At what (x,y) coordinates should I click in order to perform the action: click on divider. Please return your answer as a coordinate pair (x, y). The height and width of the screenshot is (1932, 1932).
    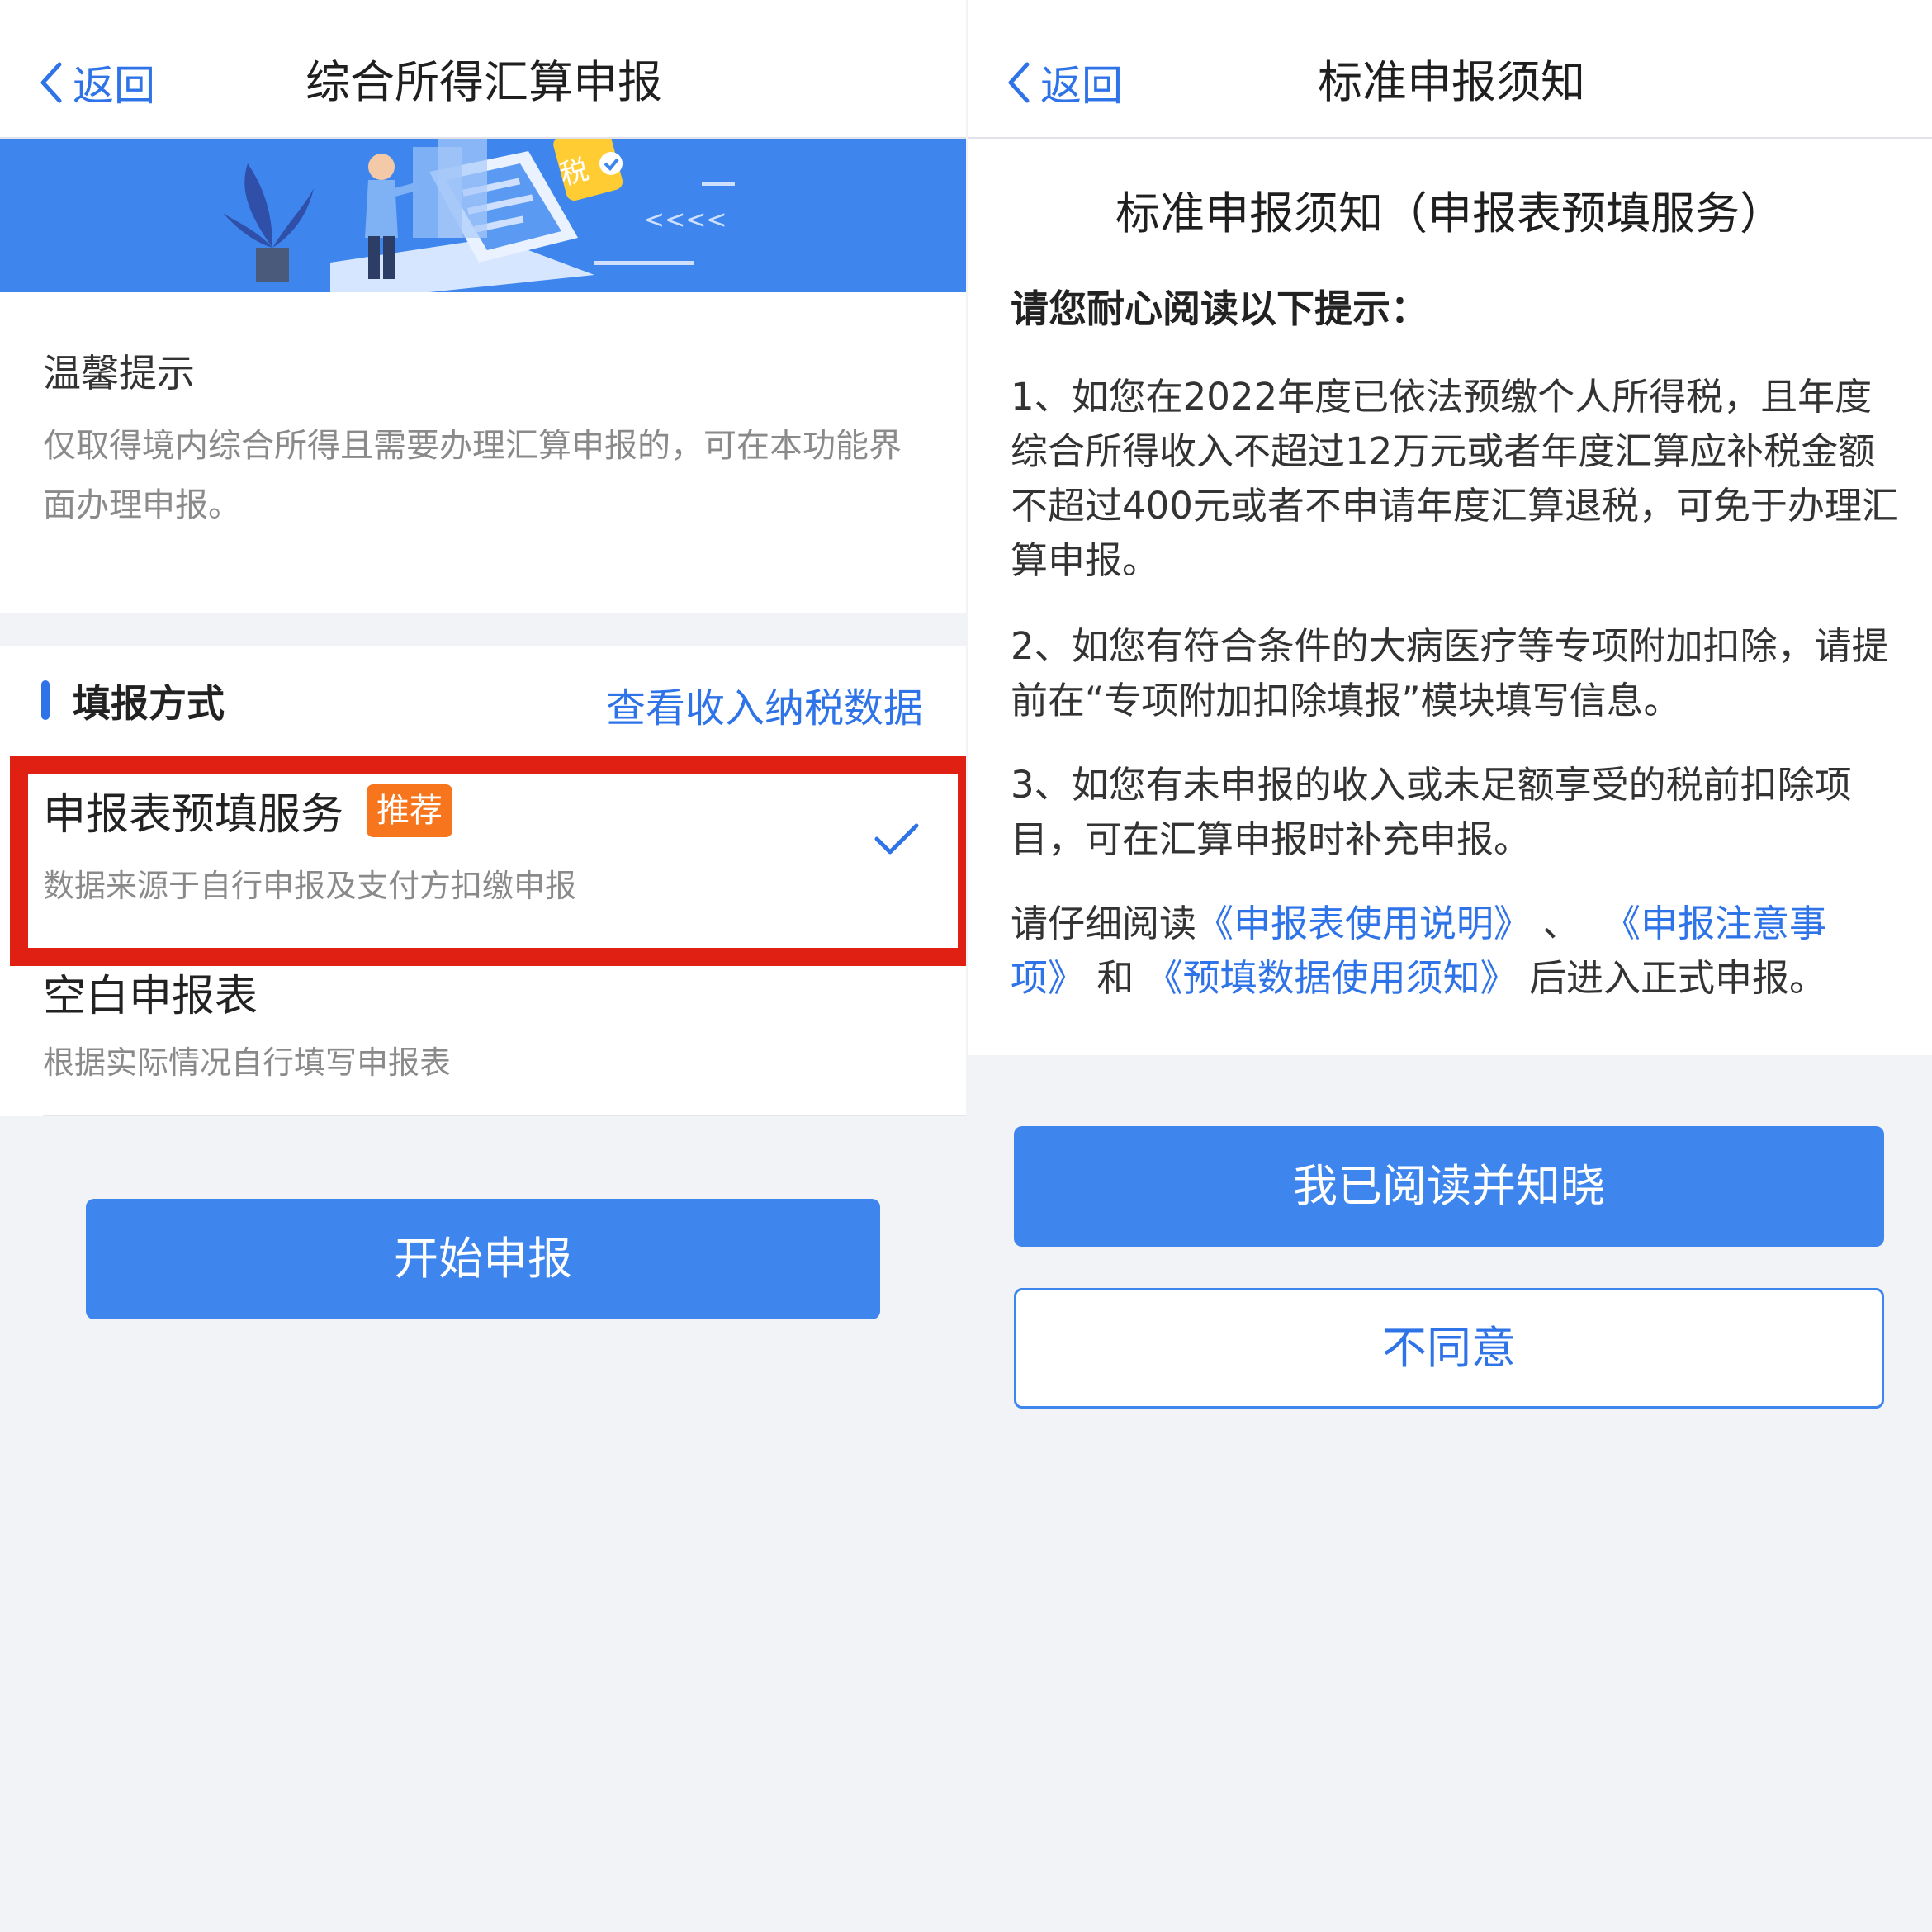
    Looking at the image, I should click on (504, 1115).